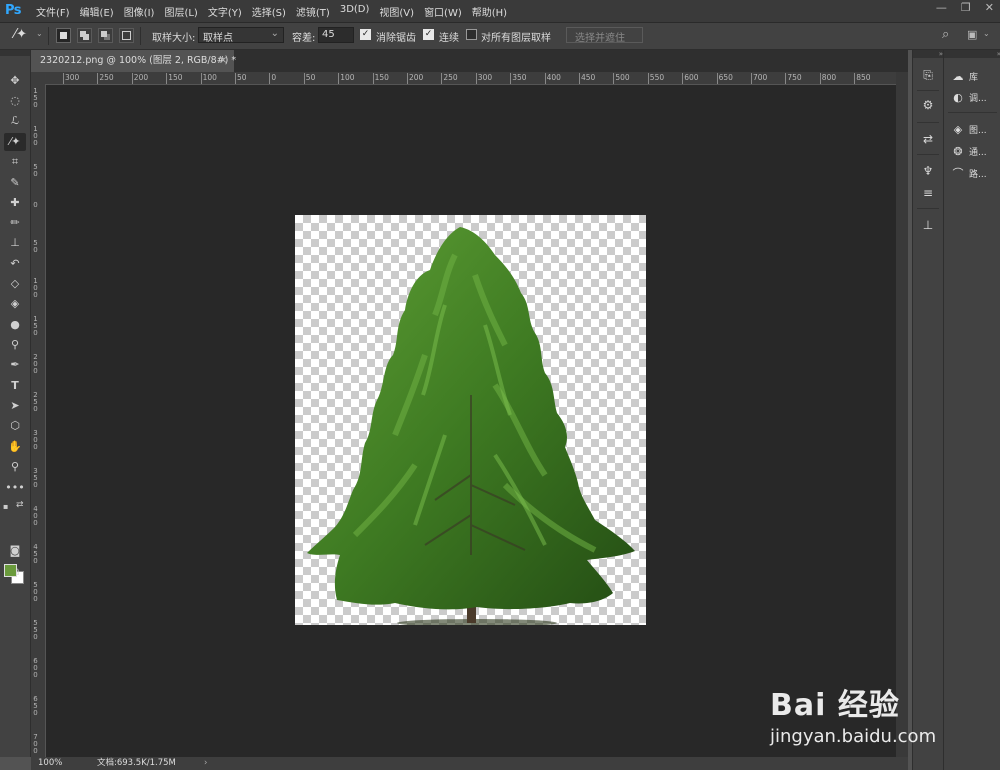 This screenshot has height=770, width=1000. What do you see at coordinates (516, 38) in the screenshot?
I see `sample-all-layers-label: 对所有图层取样` at bounding box center [516, 38].